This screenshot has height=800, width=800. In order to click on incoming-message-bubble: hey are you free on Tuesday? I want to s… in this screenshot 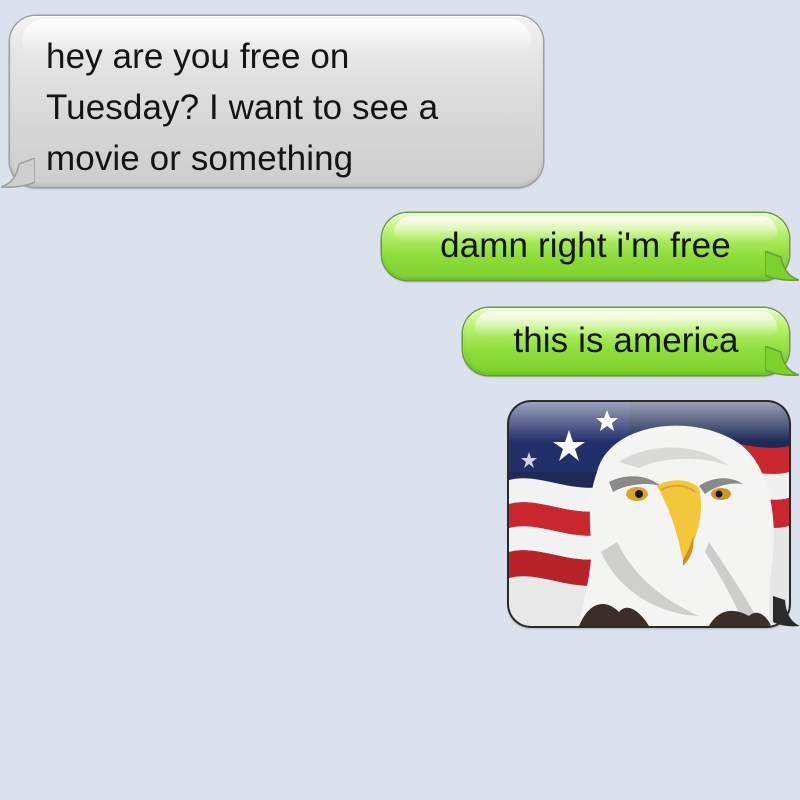, I will do `click(272, 102)`.